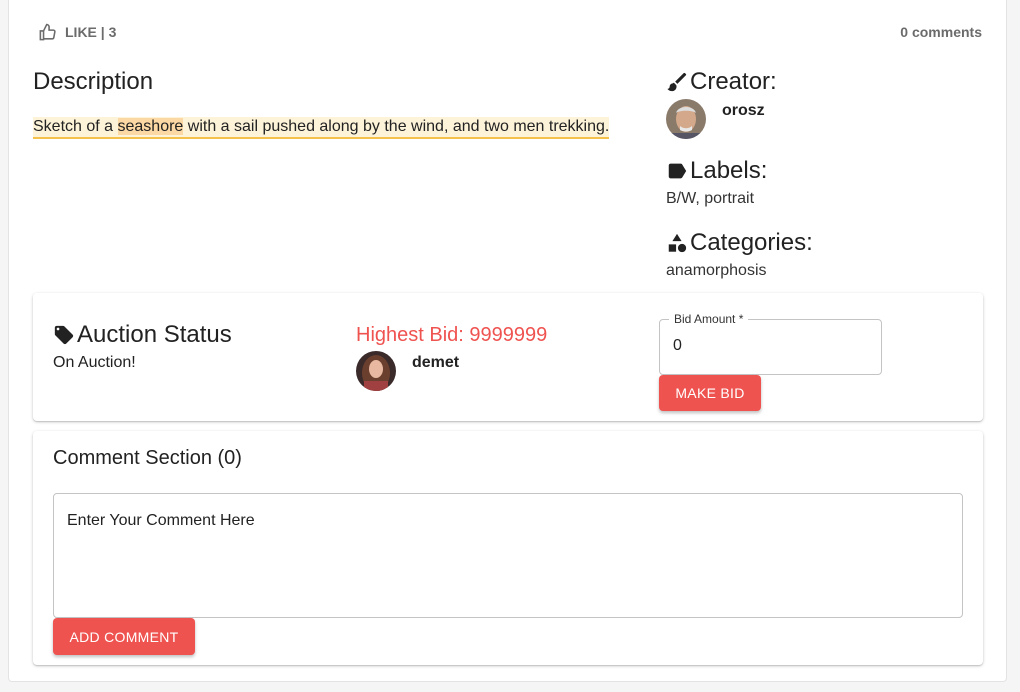 The image size is (1020, 692). What do you see at coordinates (75, 126) in the screenshot?
I see `description-text-before: Sketch of a` at bounding box center [75, 126].